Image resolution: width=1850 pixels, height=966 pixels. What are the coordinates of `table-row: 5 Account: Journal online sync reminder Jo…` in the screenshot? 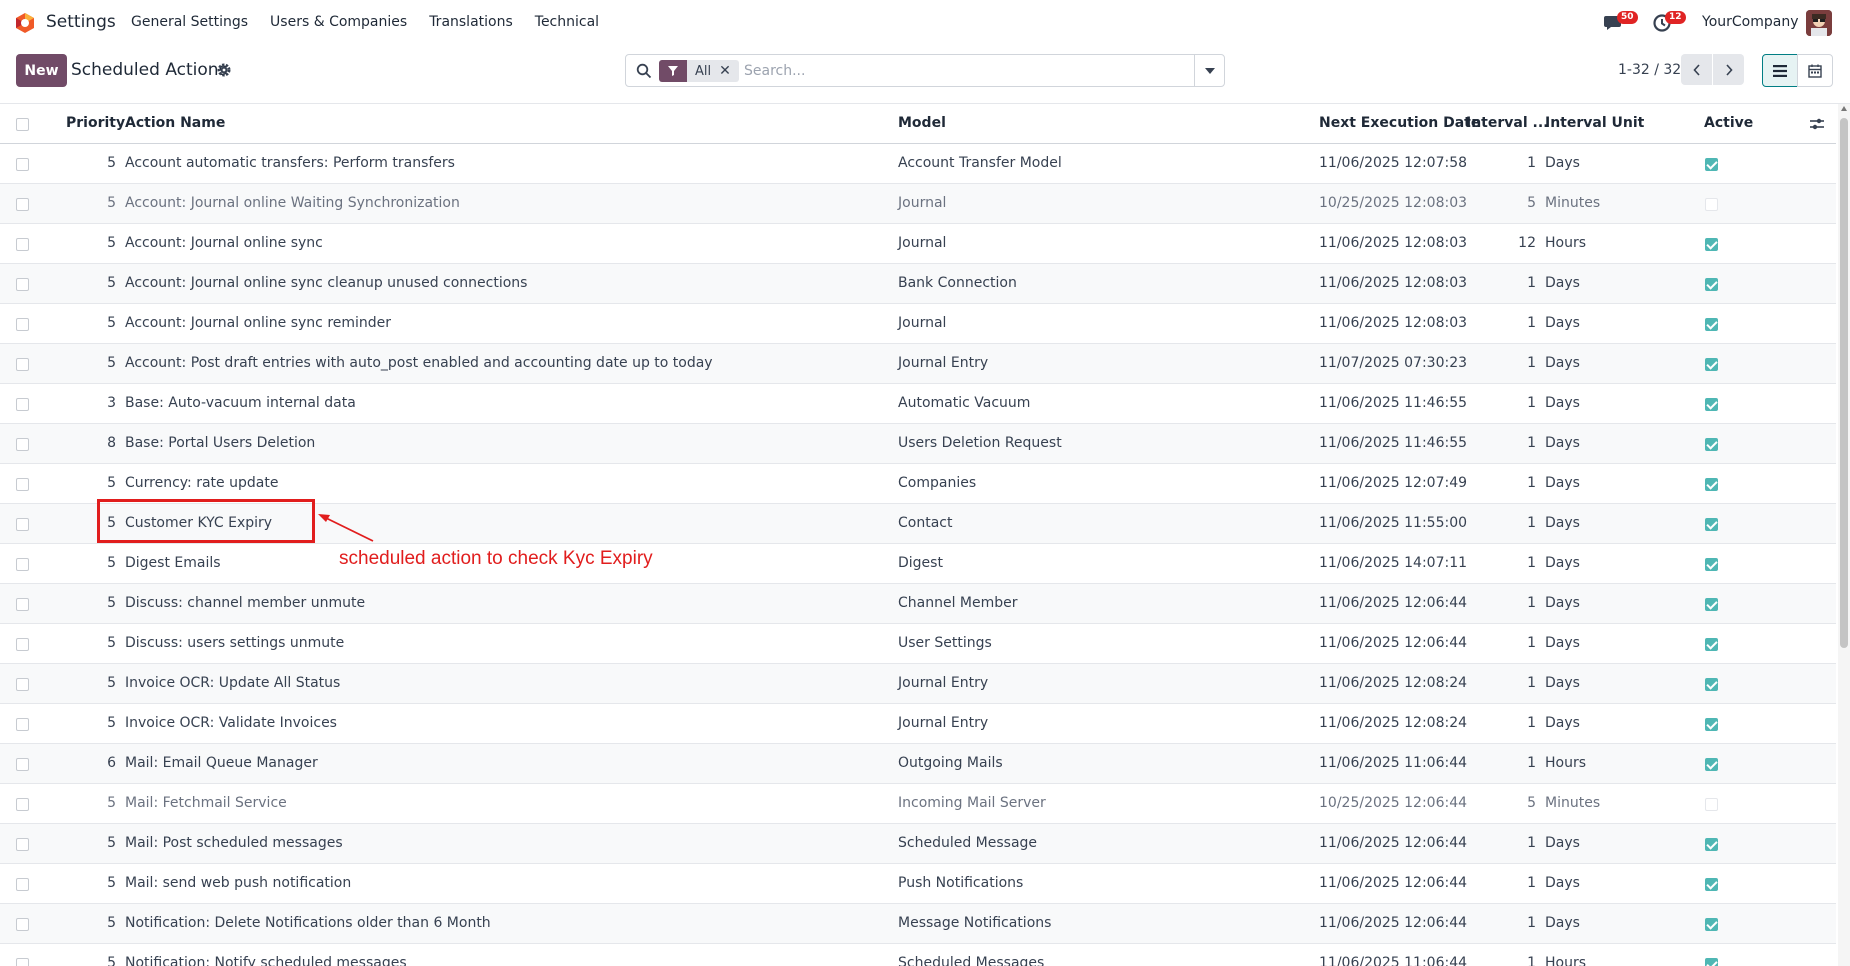 It's located at (918, 324).